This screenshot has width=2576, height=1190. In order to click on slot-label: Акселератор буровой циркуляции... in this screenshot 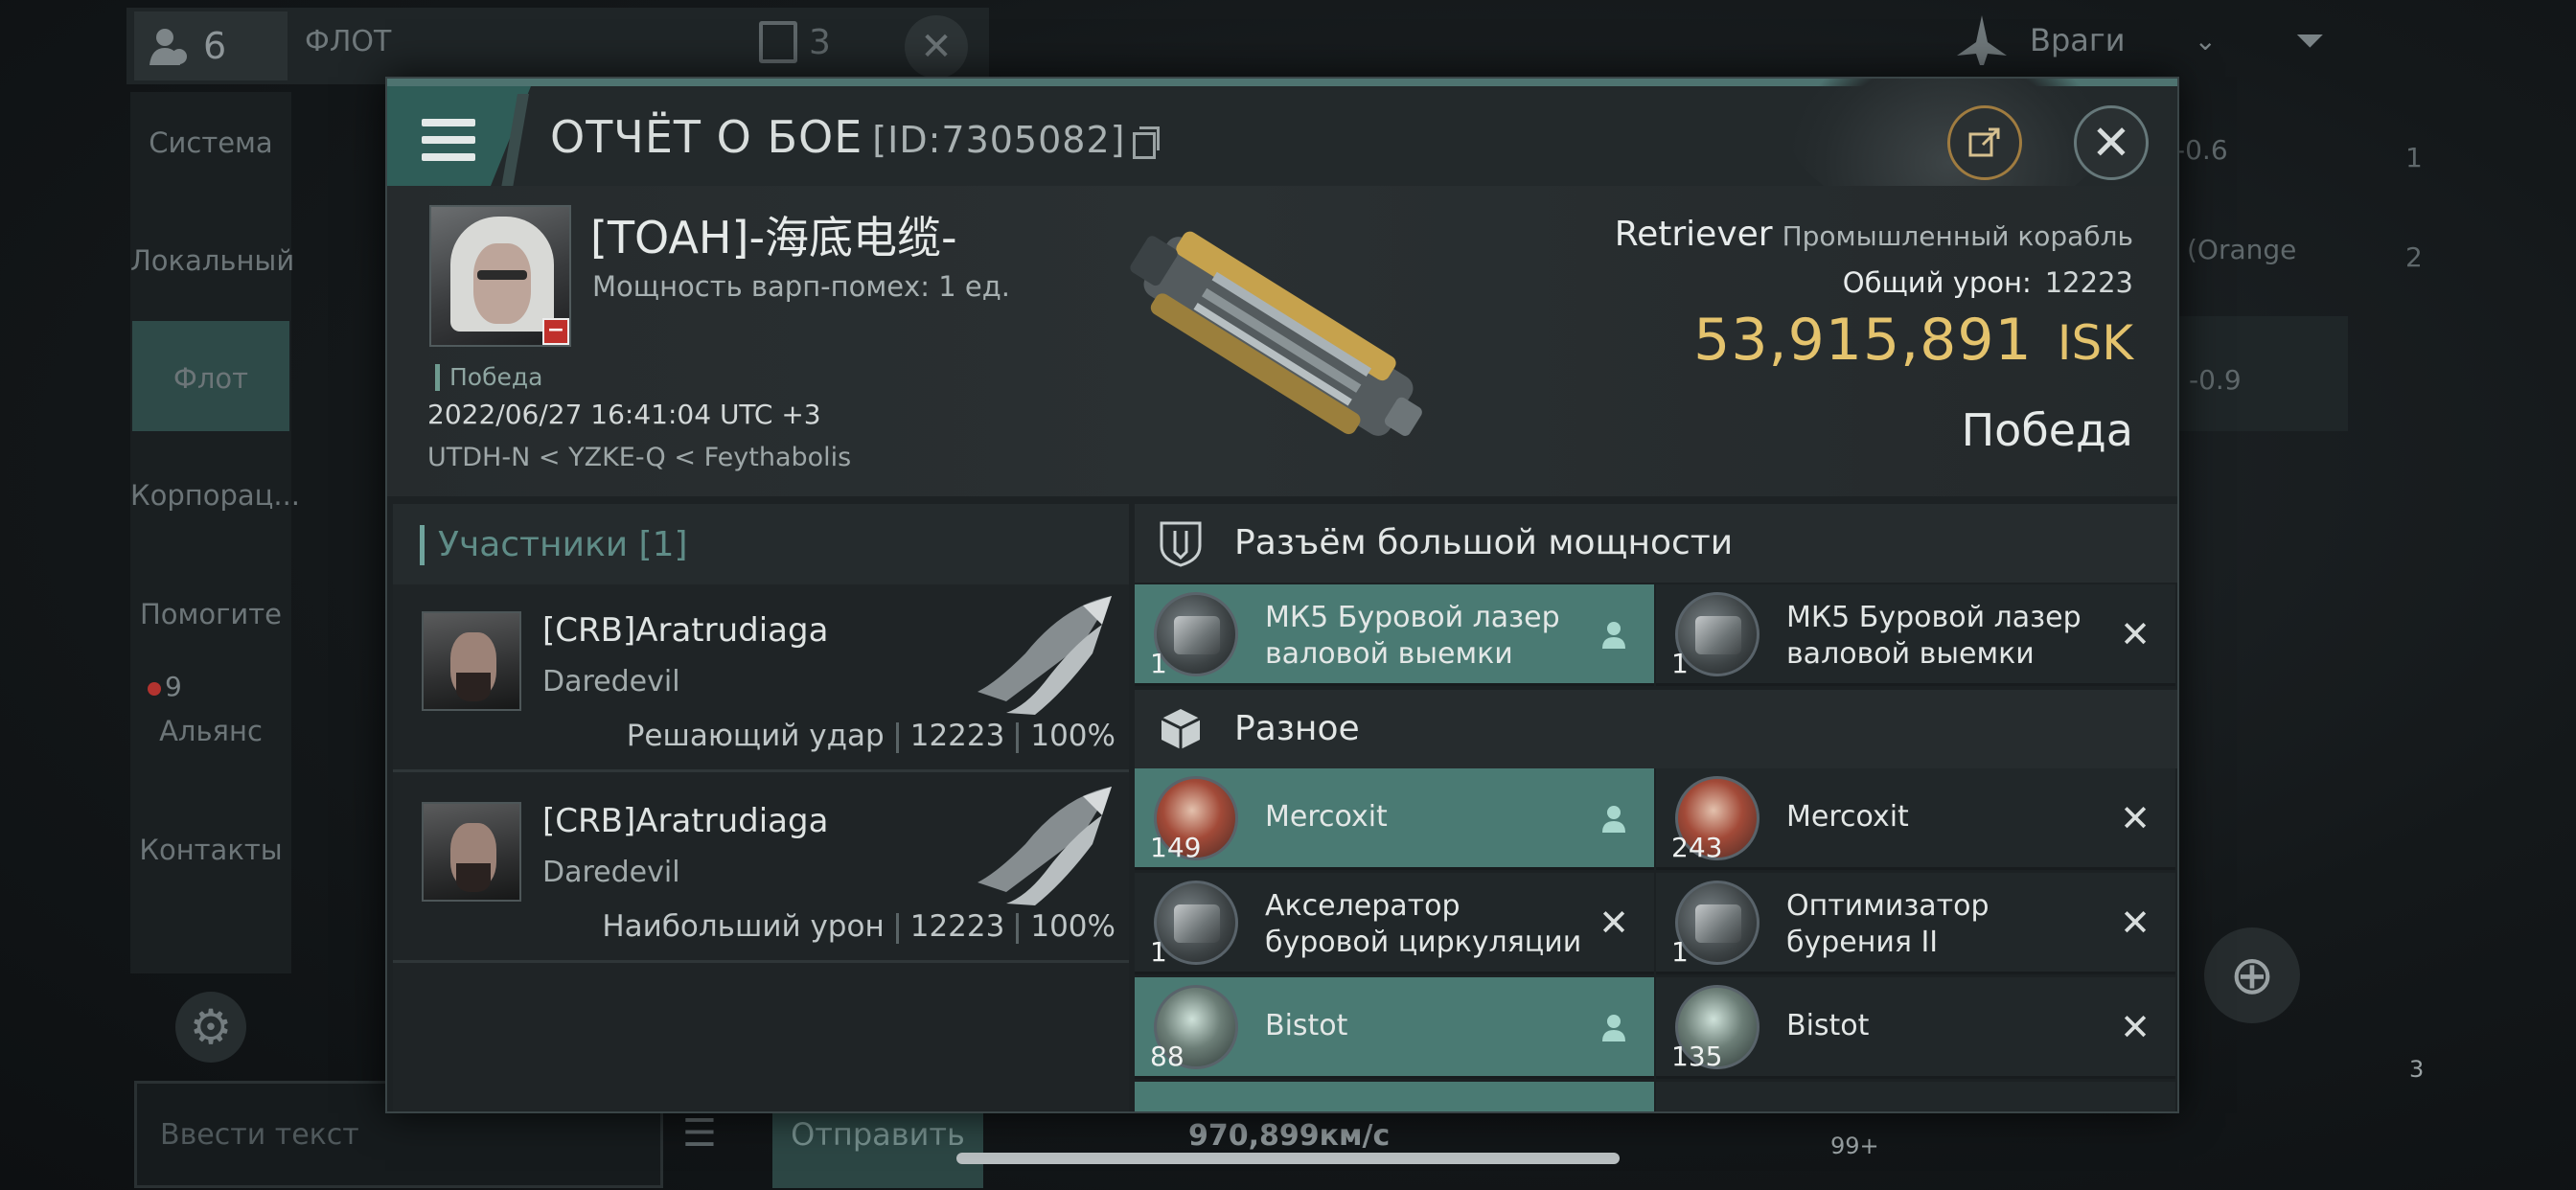, I will do `click(1423, 925)`.